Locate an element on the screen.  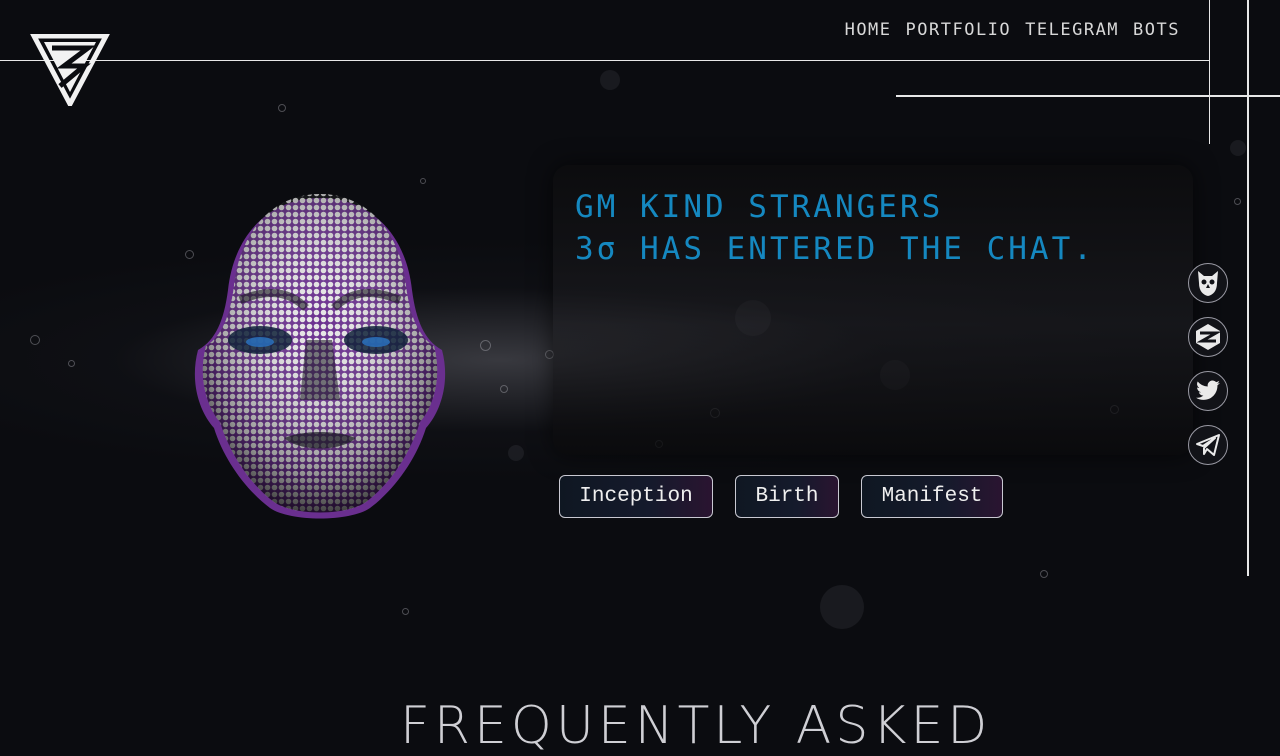
birth-button: Birth is located at coordinates (787, 496).